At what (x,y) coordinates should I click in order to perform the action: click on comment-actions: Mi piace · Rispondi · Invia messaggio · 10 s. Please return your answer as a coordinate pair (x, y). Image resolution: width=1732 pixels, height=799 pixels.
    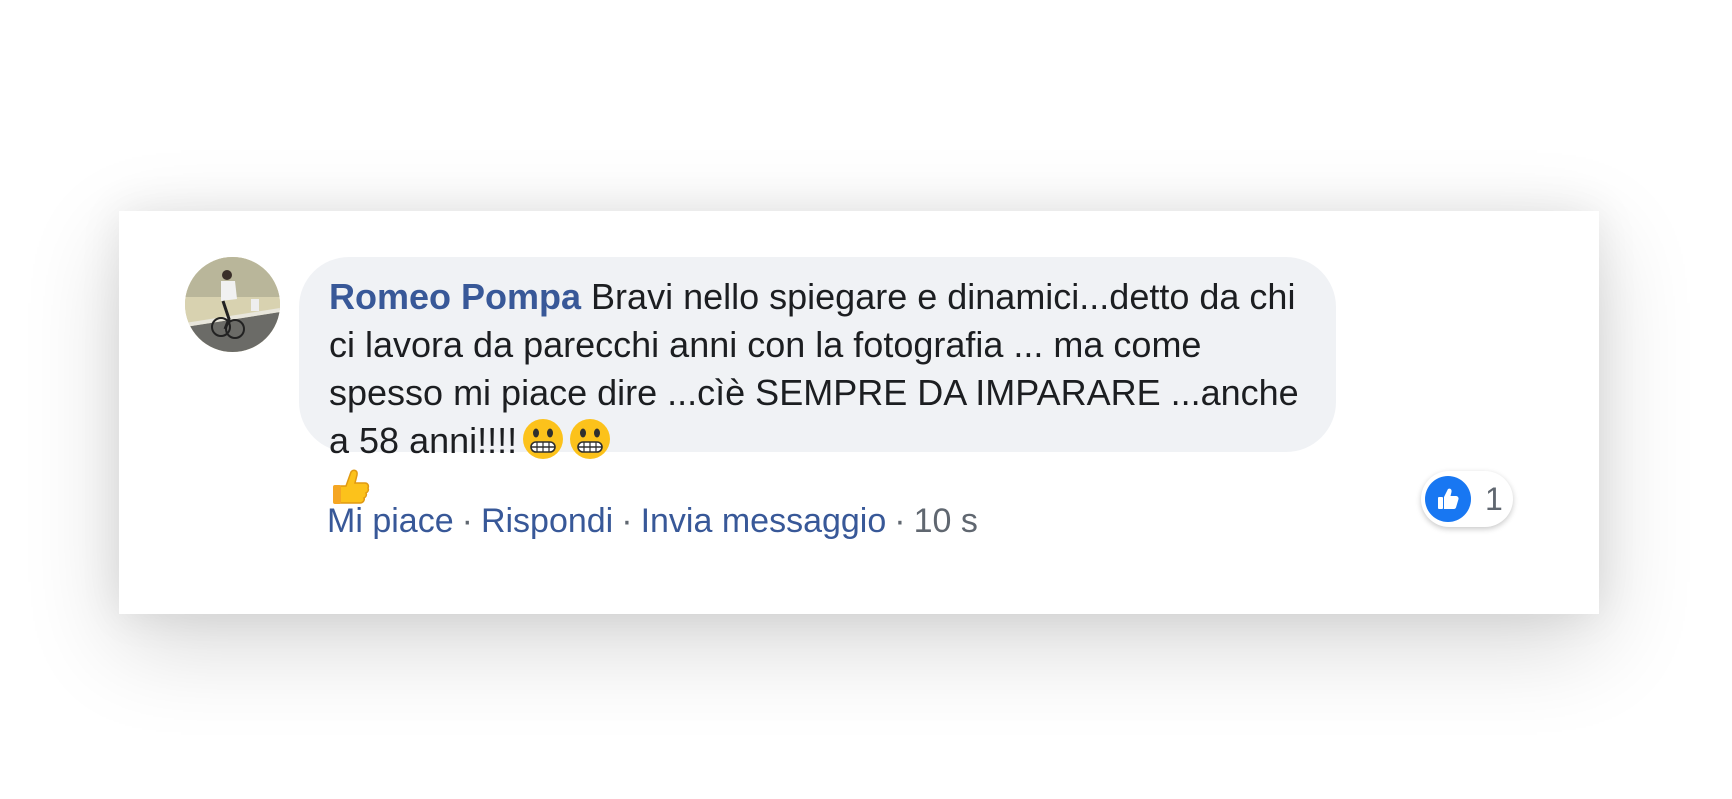
    Looking at the image, I should click on (652, 521).